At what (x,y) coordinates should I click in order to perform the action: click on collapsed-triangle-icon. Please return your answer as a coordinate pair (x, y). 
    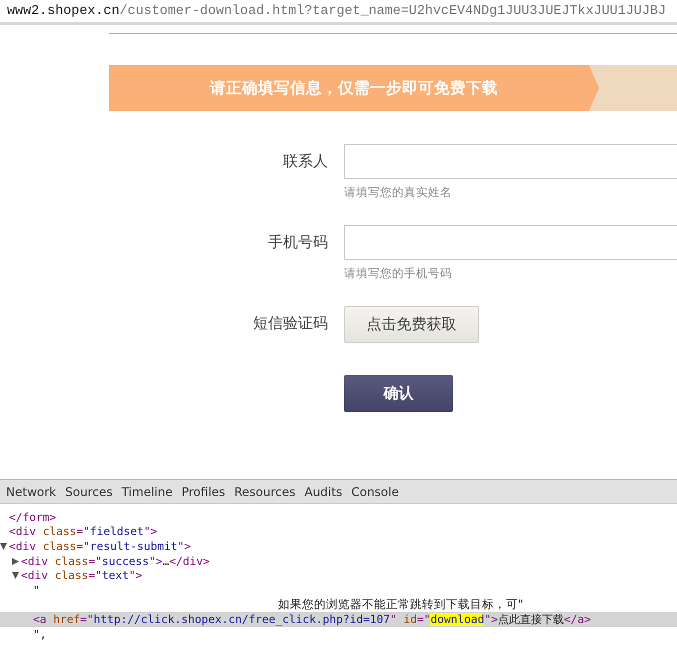
    Looking at the image, I should click on (15, 561).